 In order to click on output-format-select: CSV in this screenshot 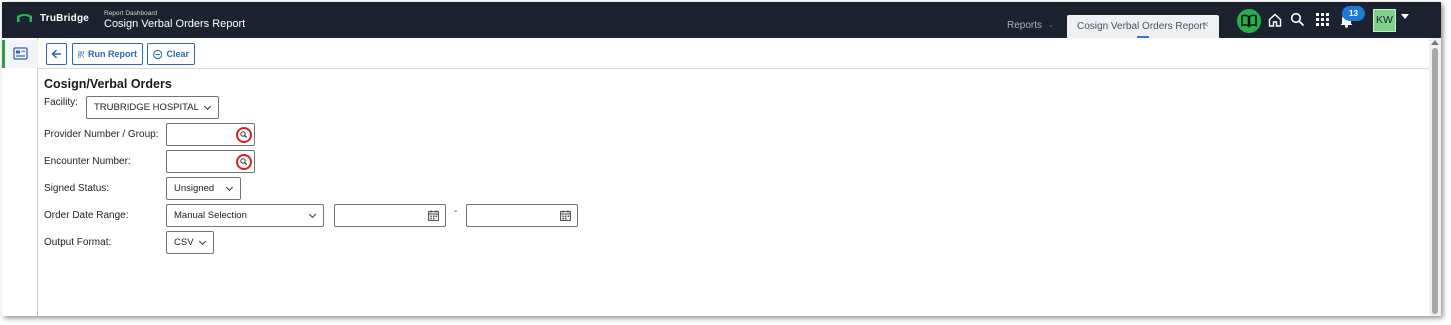, I will do `click(190, 242)`.